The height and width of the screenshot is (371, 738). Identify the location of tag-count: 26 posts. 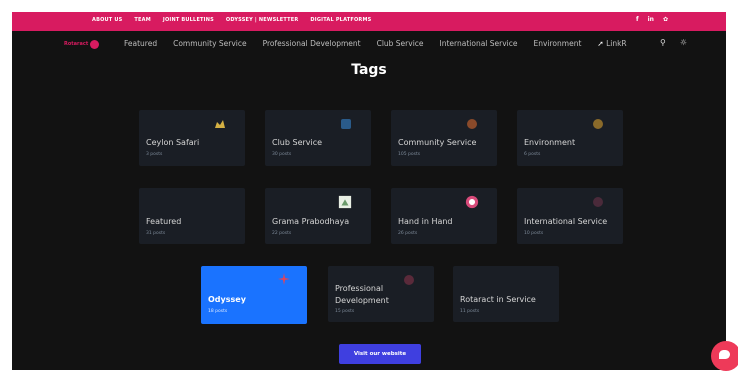
(408, 233).